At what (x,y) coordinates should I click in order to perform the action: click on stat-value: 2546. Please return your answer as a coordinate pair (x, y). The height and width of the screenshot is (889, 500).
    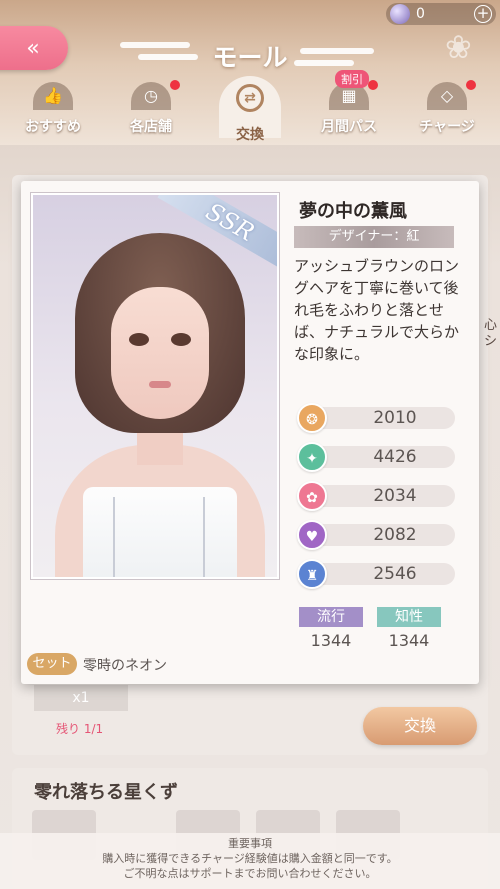
    Looking at the image, I should click on (395, 574).